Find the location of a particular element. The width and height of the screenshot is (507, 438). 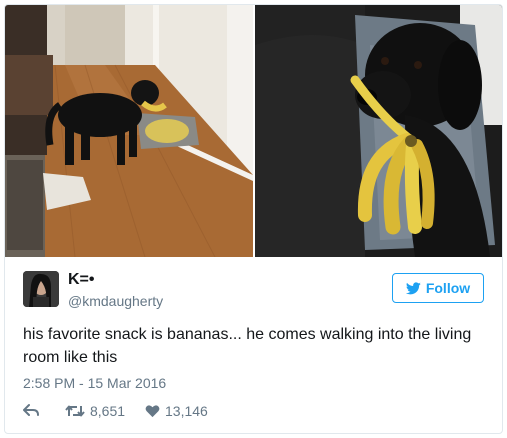

retweet-count: 8,651 is located at coordinates (108, 411).